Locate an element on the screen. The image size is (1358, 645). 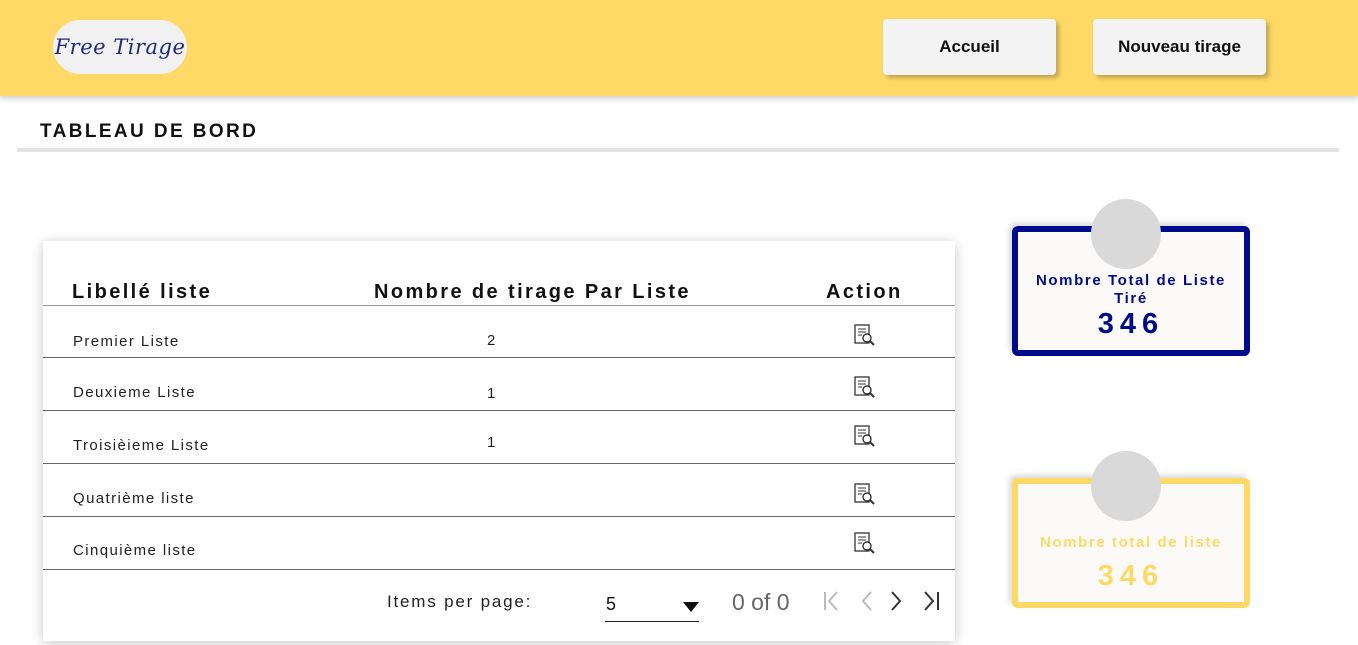
chevron-down-icon is located at coordinates (691, 607).